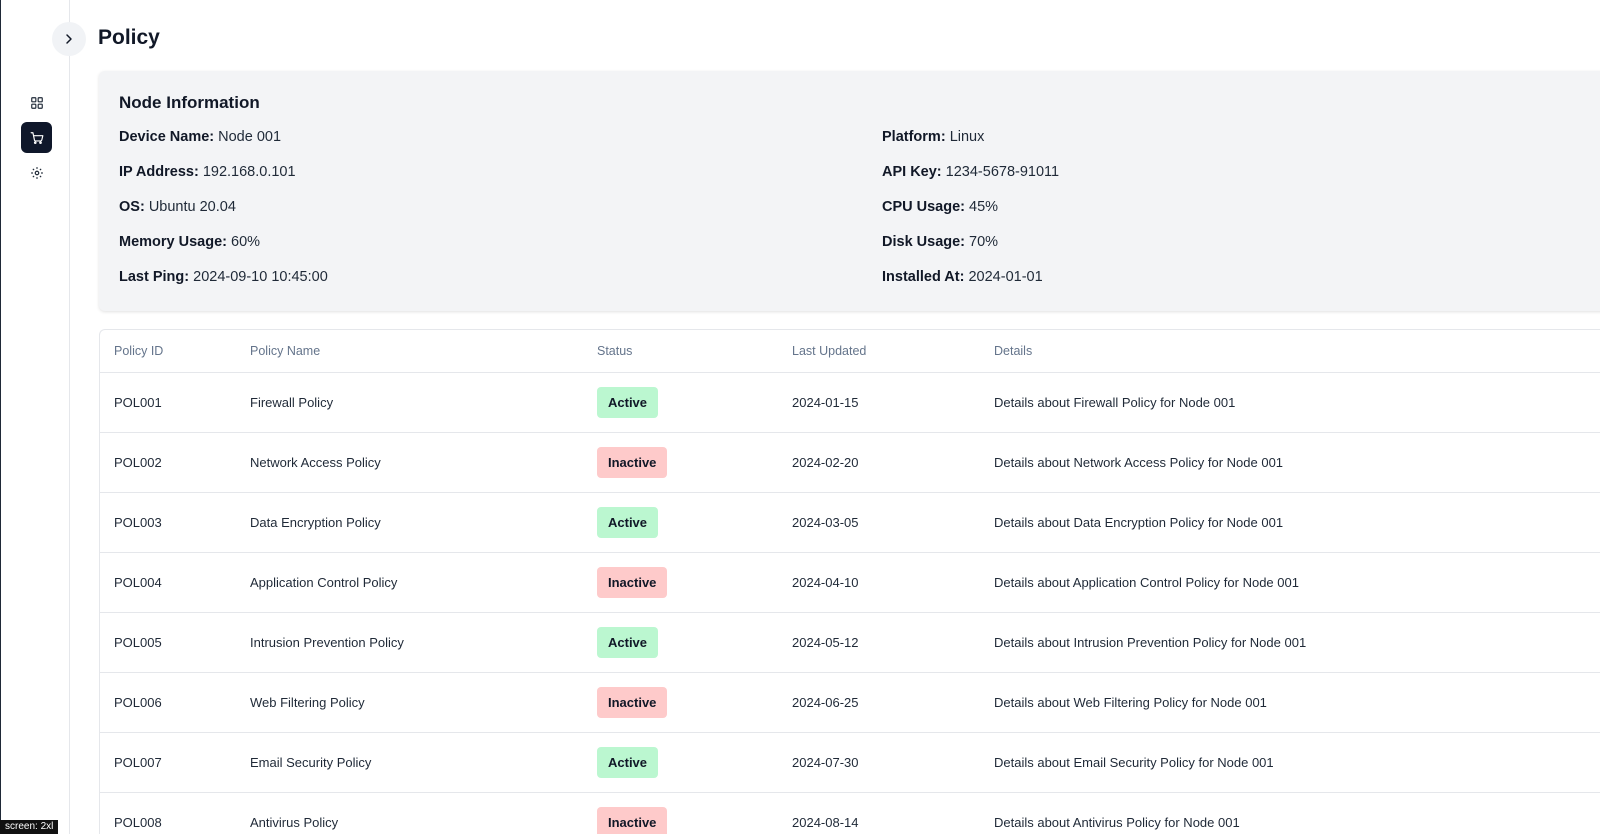 The width and height of the screenshot is (1600, 834). What do you see at coordinates (423, 402) in the screenshot?
I see `policy-name-cell: Firewall Policy` at bounding box center [423, 402].